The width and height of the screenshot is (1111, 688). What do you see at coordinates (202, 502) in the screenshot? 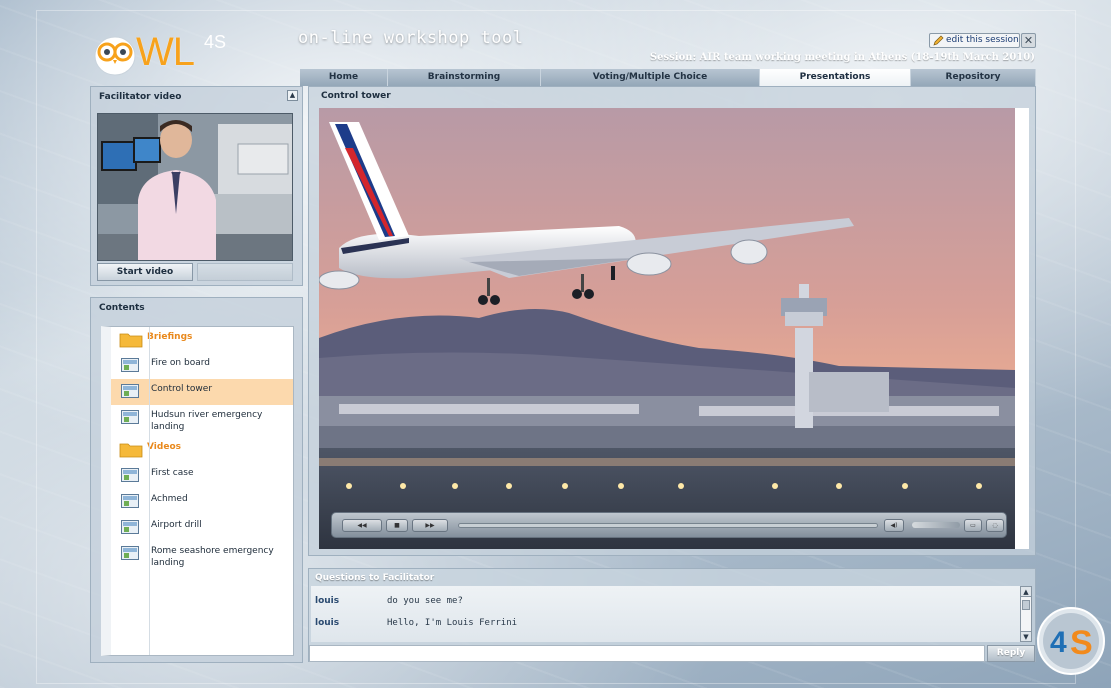
I see `list-item-achmed: Achmed` at bounding box center [202, 502].